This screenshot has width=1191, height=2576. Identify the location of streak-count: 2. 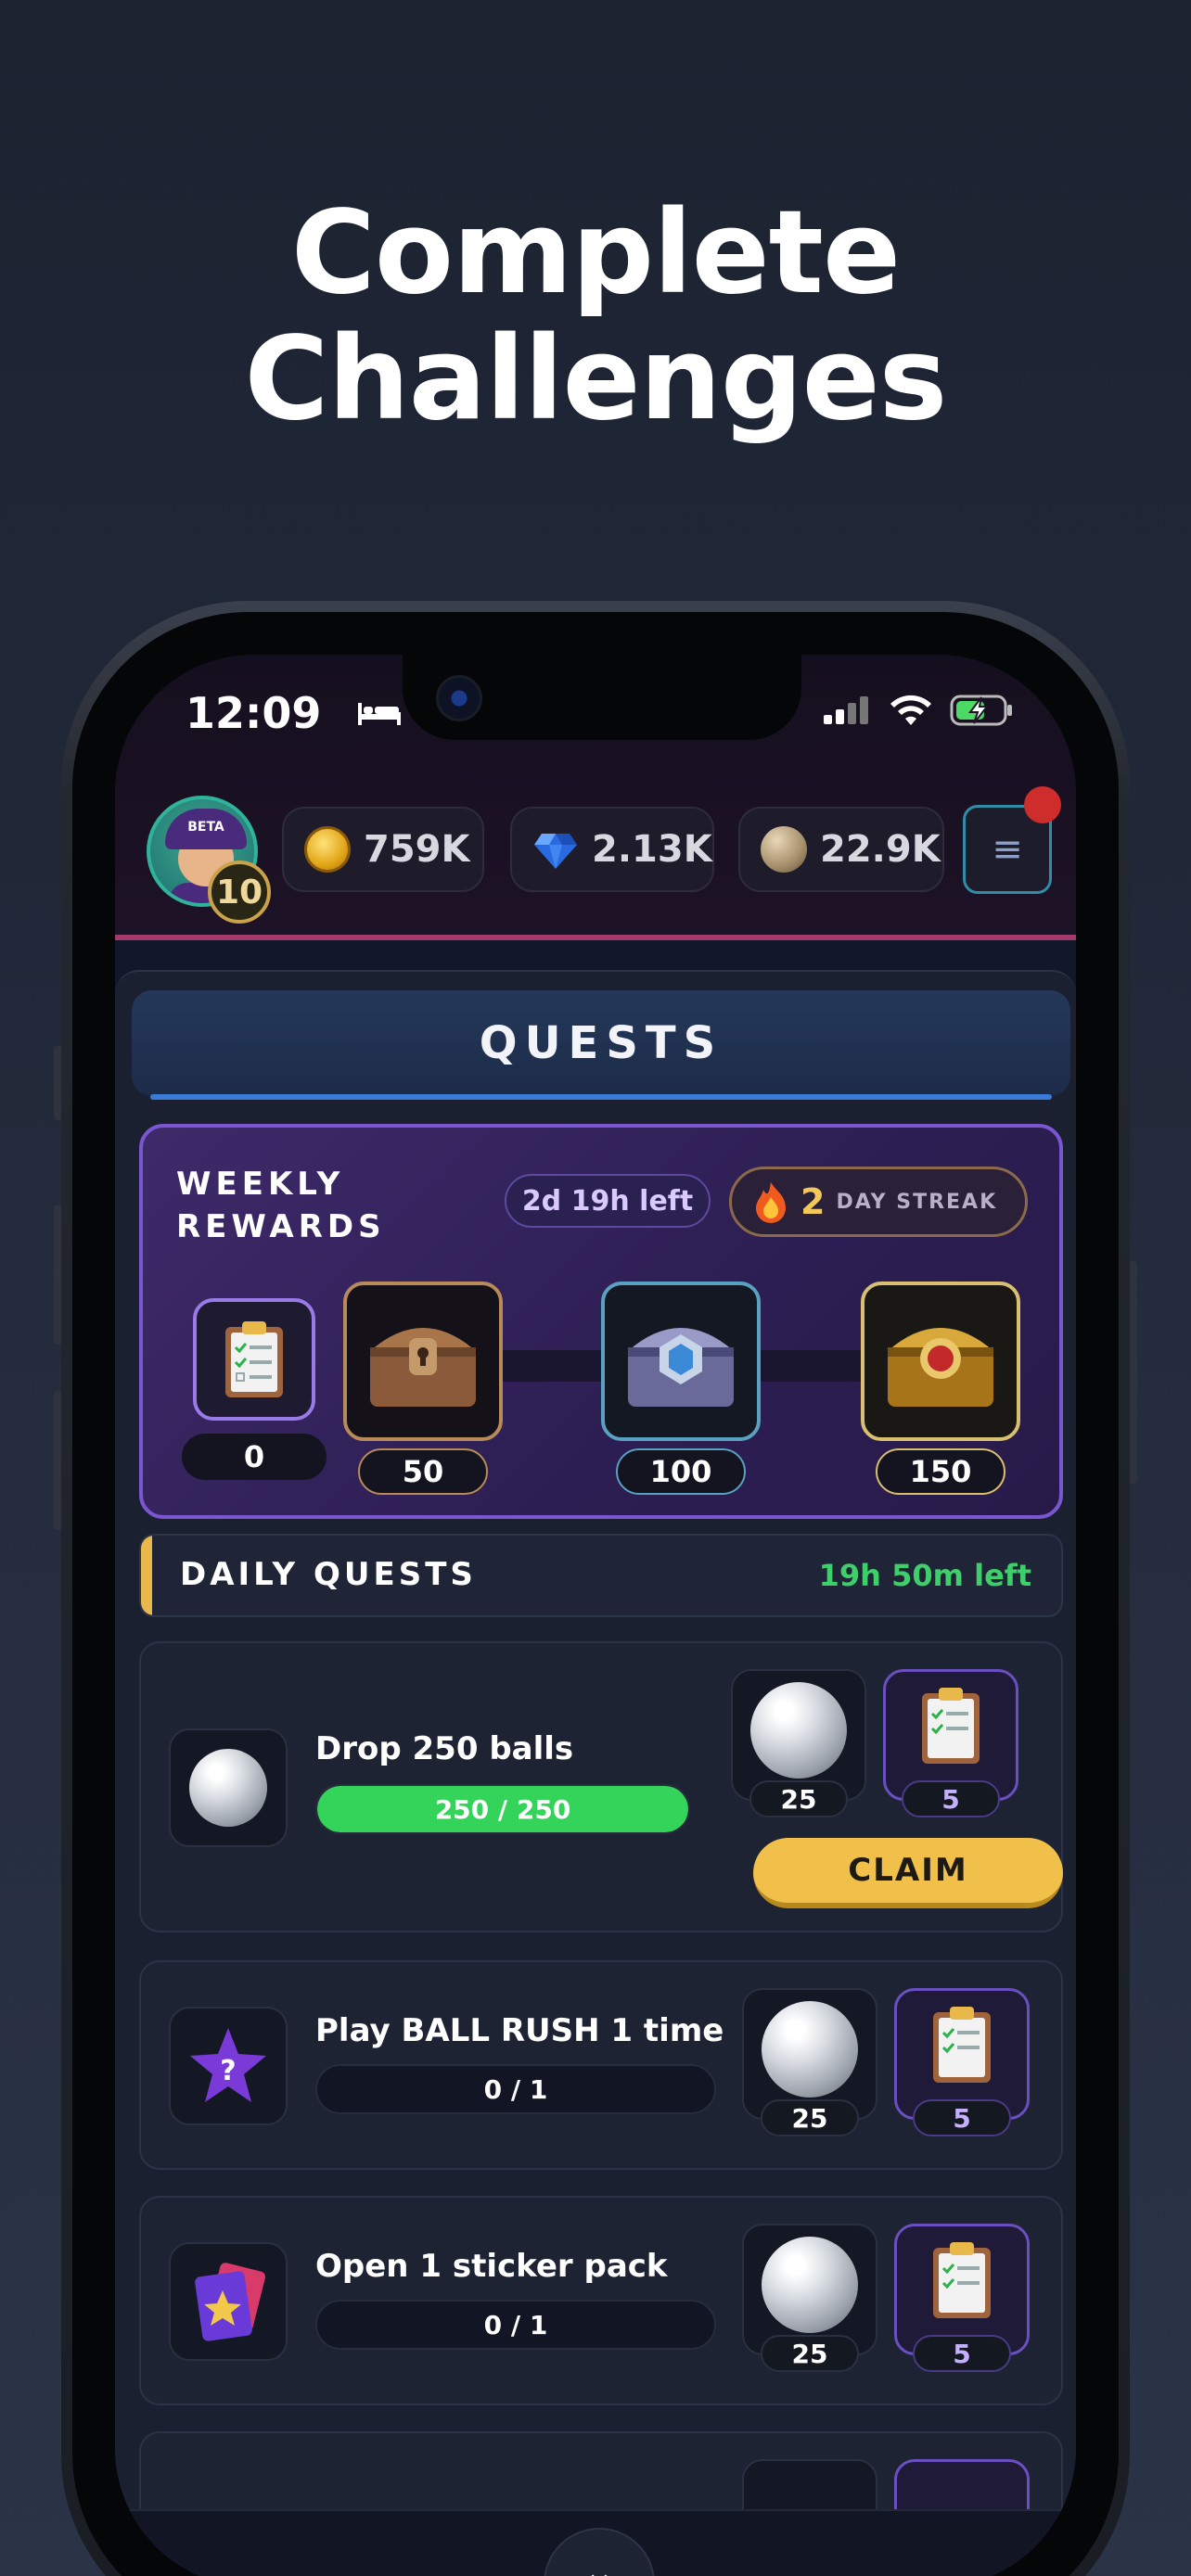
(813, 1202).